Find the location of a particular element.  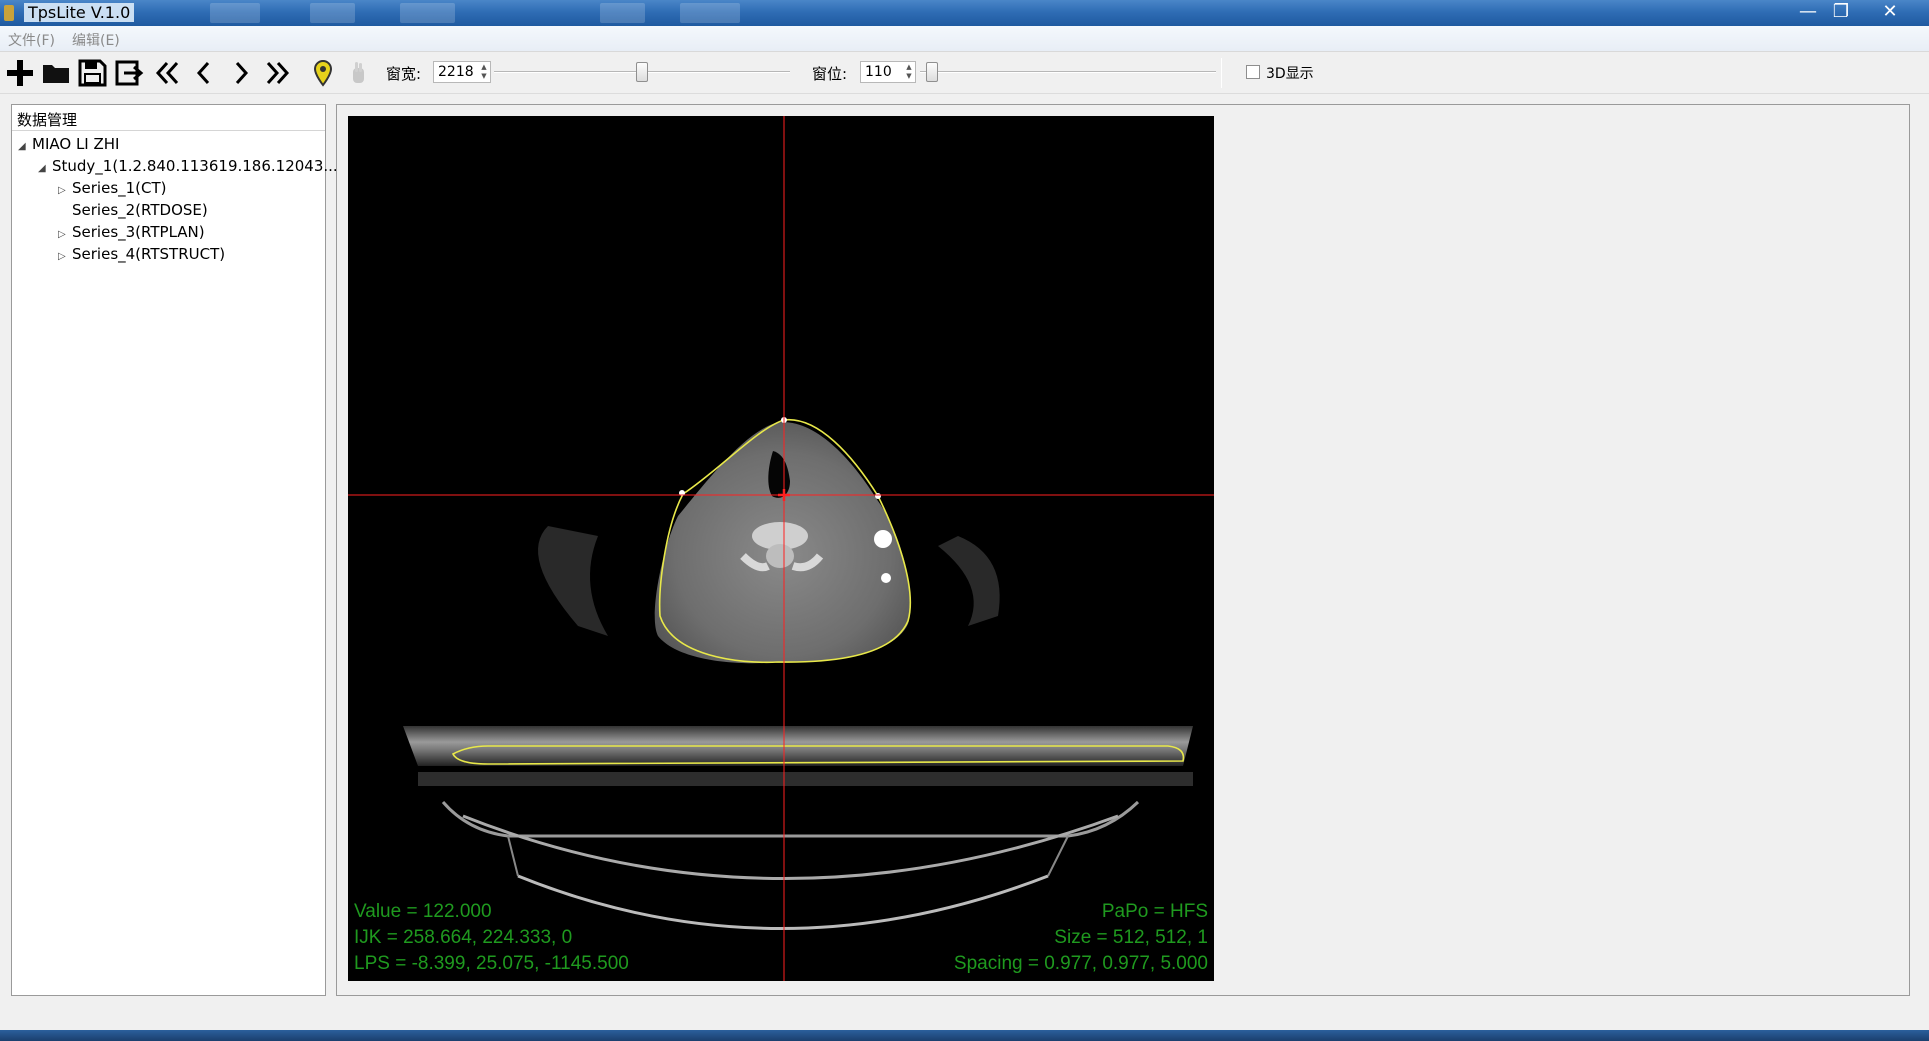

window-level-label: 窗位: is located at coordinates (830, 74).